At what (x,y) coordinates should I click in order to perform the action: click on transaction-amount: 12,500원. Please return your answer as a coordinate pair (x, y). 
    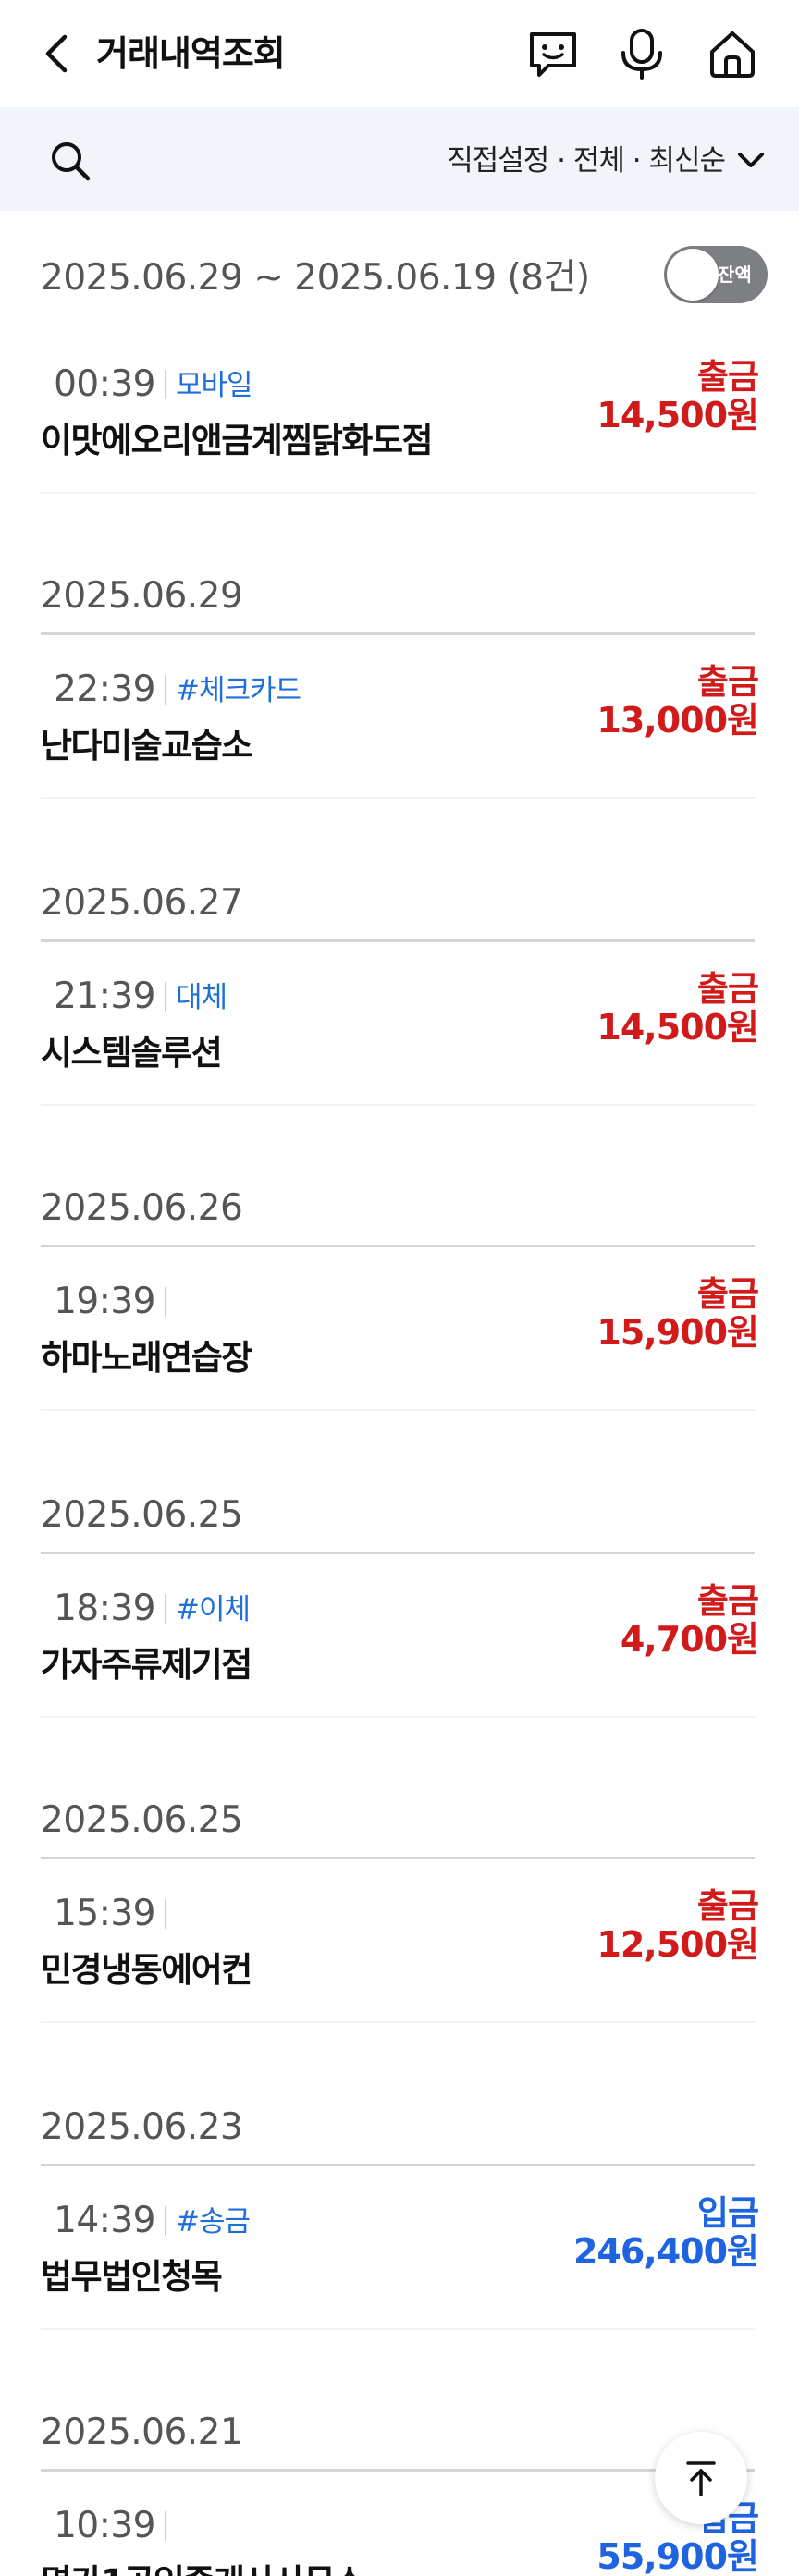
    Looking at the image, I should click on (677, 1944).